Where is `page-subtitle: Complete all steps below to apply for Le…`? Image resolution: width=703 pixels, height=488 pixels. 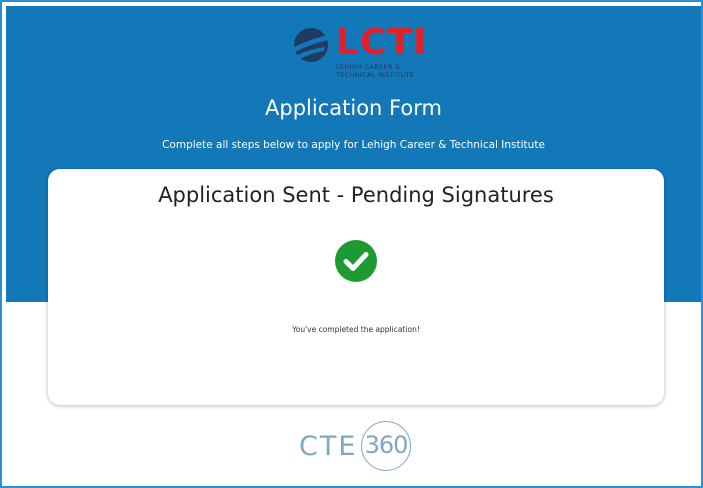 page-subtitle: Complete all steps below to apply for Le… is located at coordinates (353, 145).